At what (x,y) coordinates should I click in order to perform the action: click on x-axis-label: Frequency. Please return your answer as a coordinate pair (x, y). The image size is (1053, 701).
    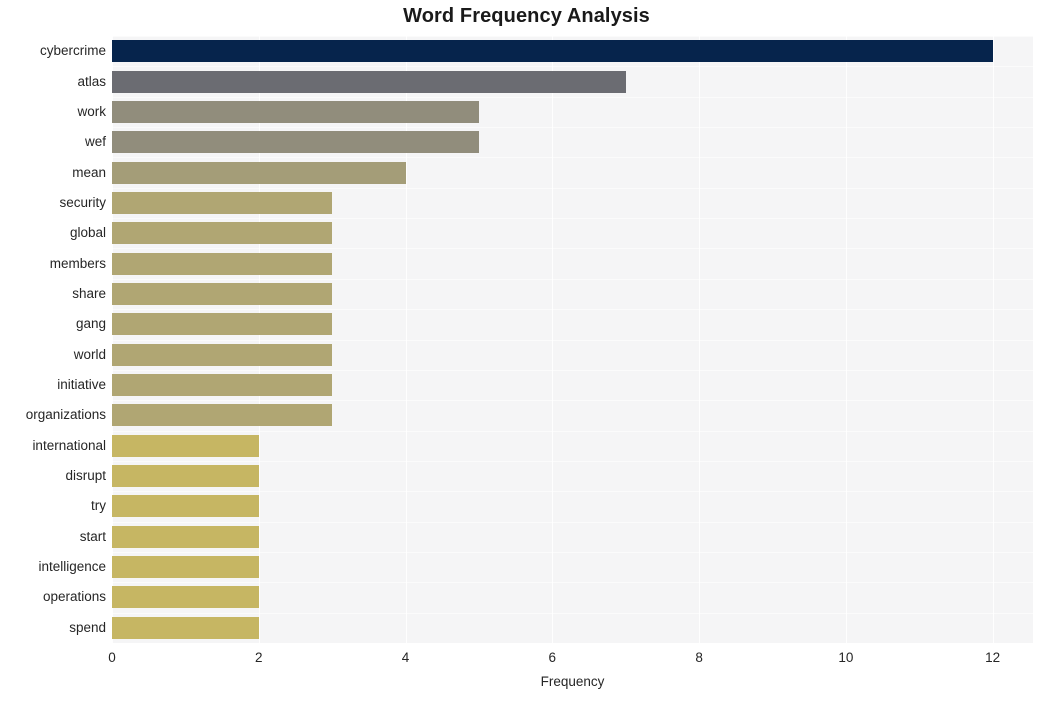
    Looking at the image, I should click on (572, 681).